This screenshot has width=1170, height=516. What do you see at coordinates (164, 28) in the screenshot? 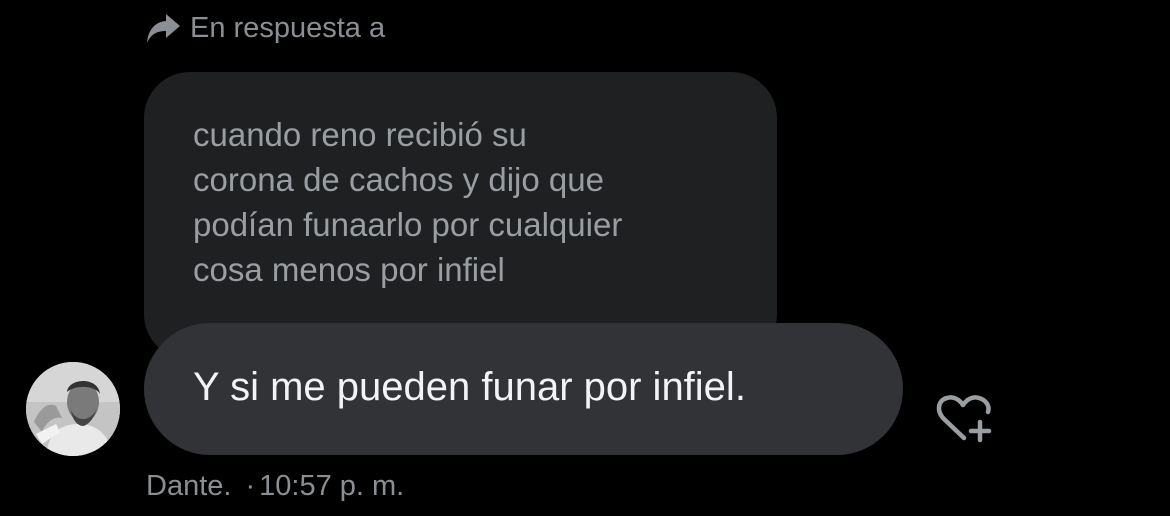
I see `reply-arrow-icon` at bounding box center [164, 28].